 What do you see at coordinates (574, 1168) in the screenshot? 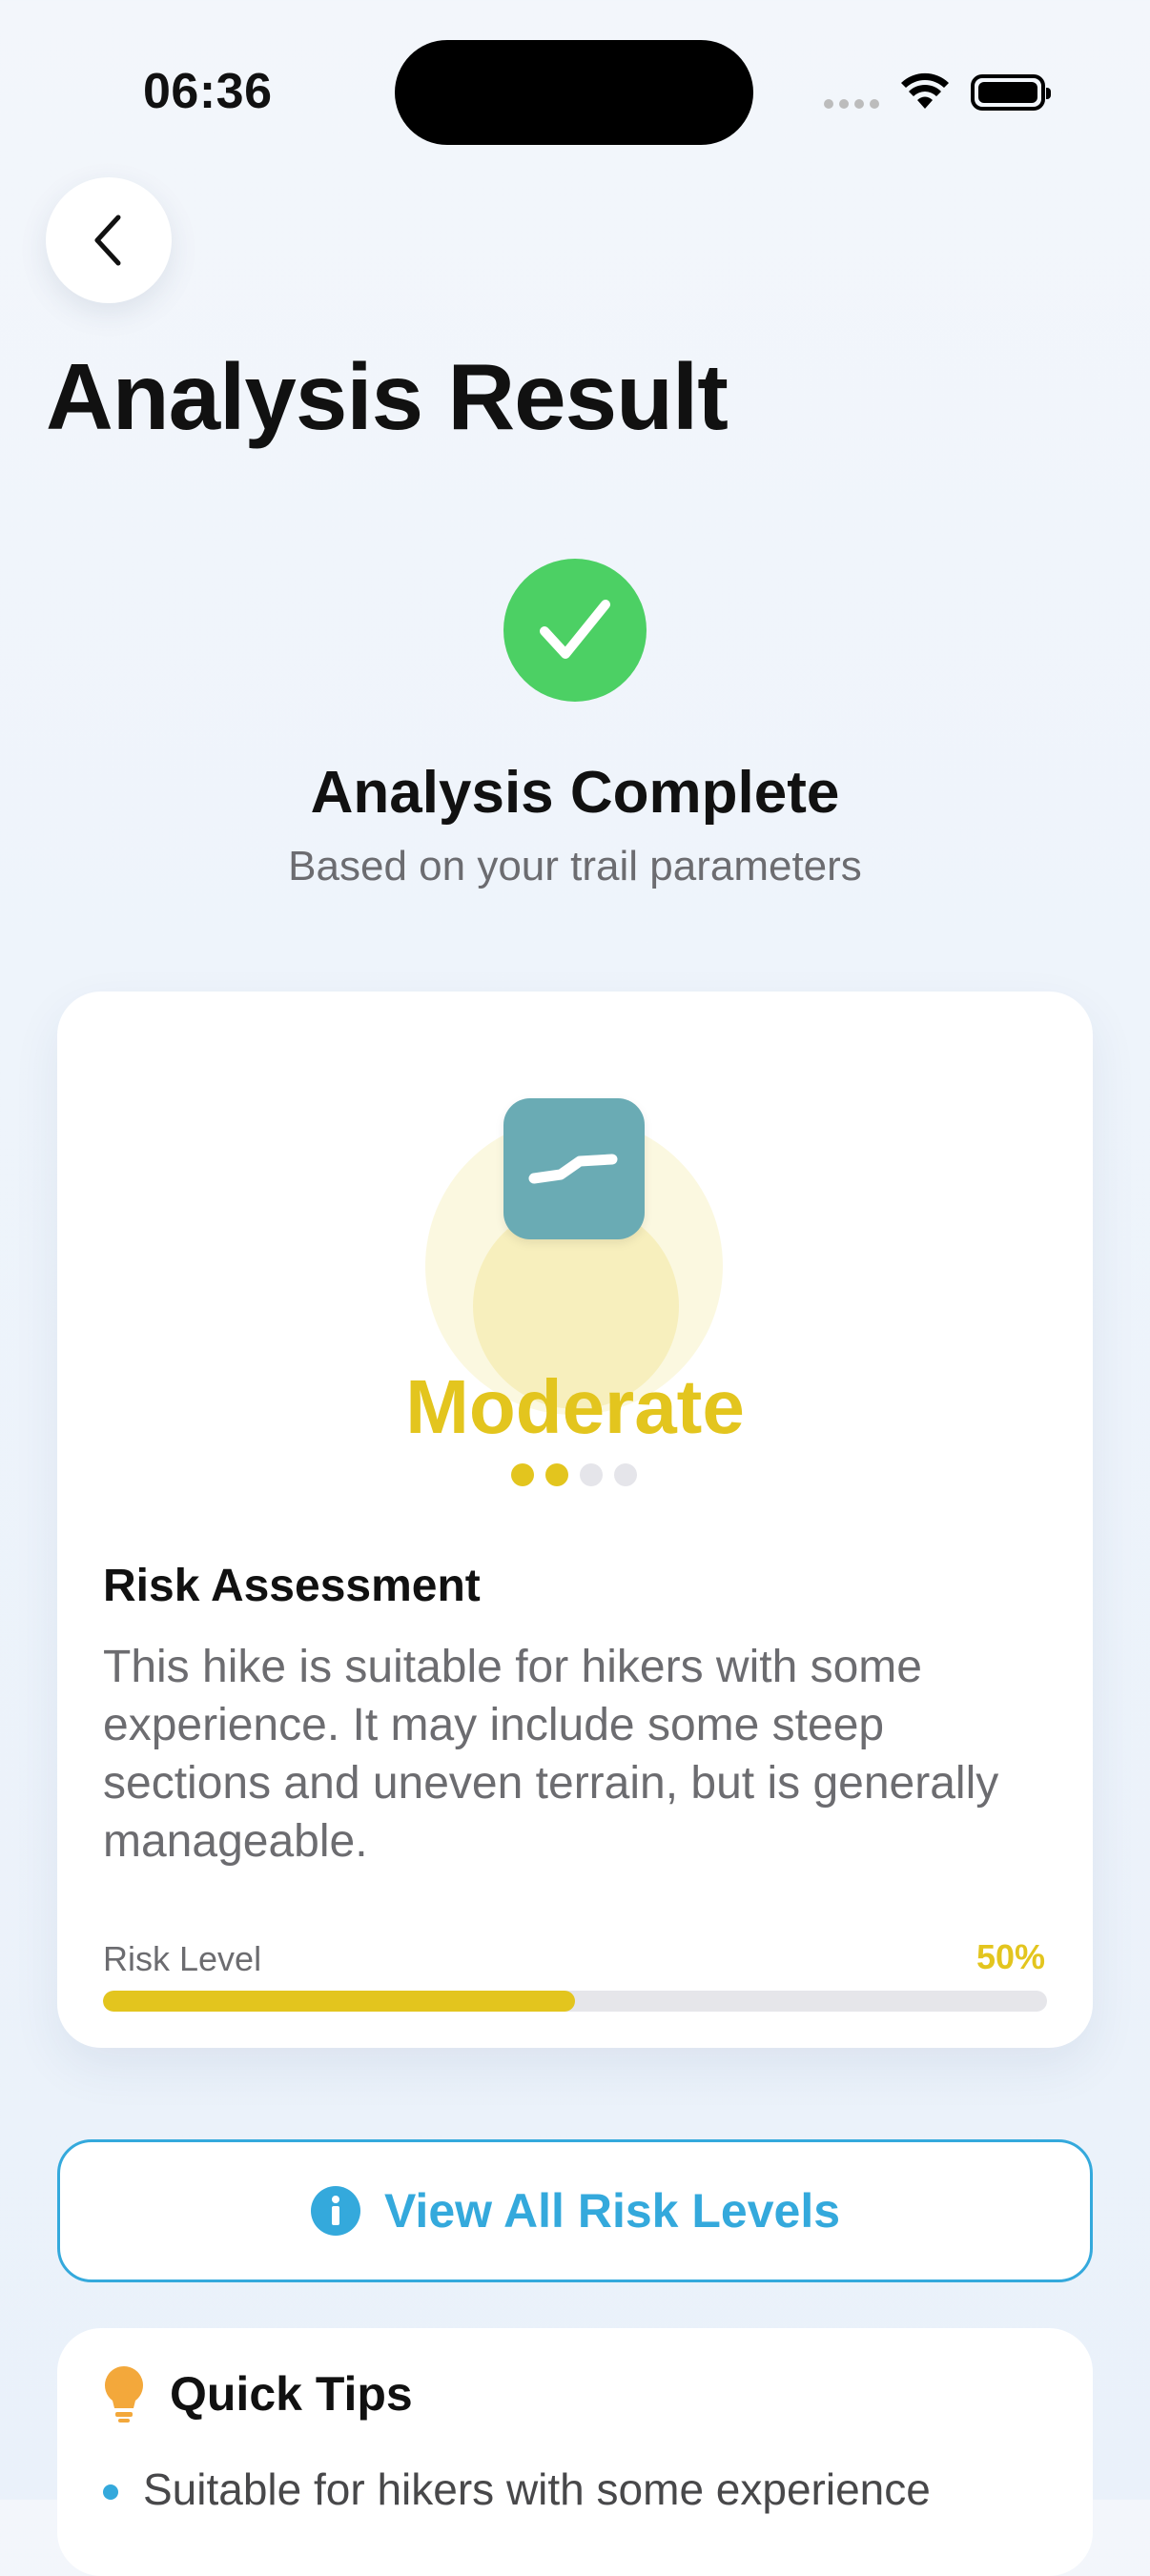
I see `trail-path-icon` at bounding box center [574, 1168].